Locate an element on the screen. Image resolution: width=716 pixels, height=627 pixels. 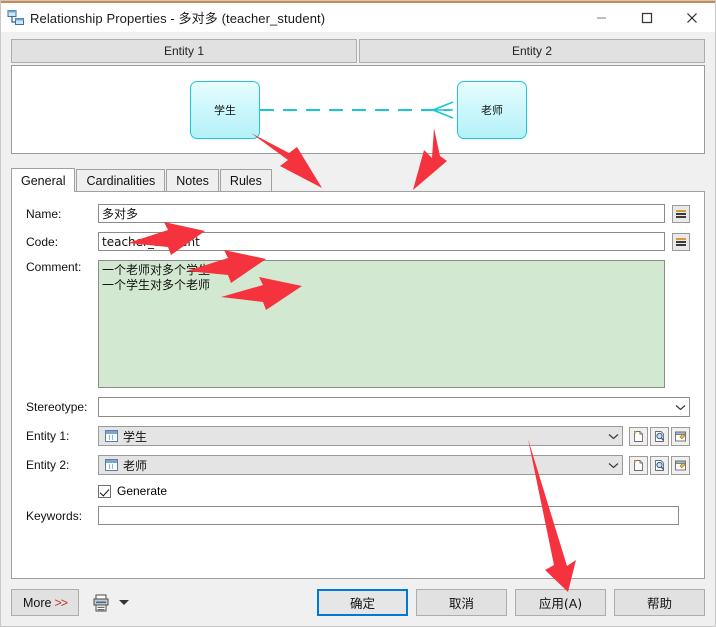
keywords-row: Keywords: is located at coordinates (358, 515).